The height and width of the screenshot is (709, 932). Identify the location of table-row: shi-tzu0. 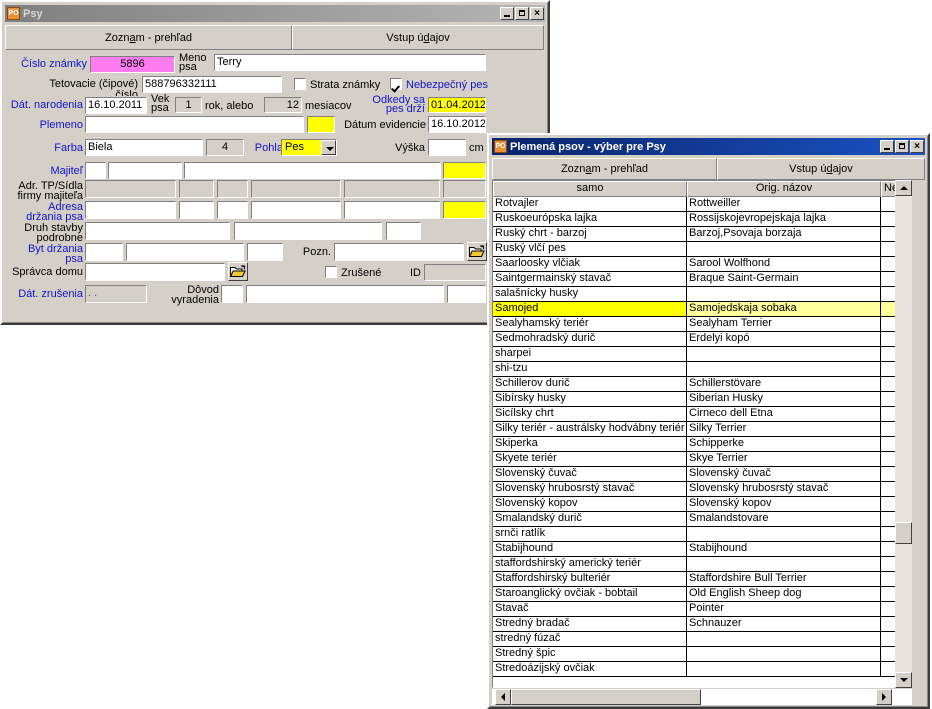
(702, 369).